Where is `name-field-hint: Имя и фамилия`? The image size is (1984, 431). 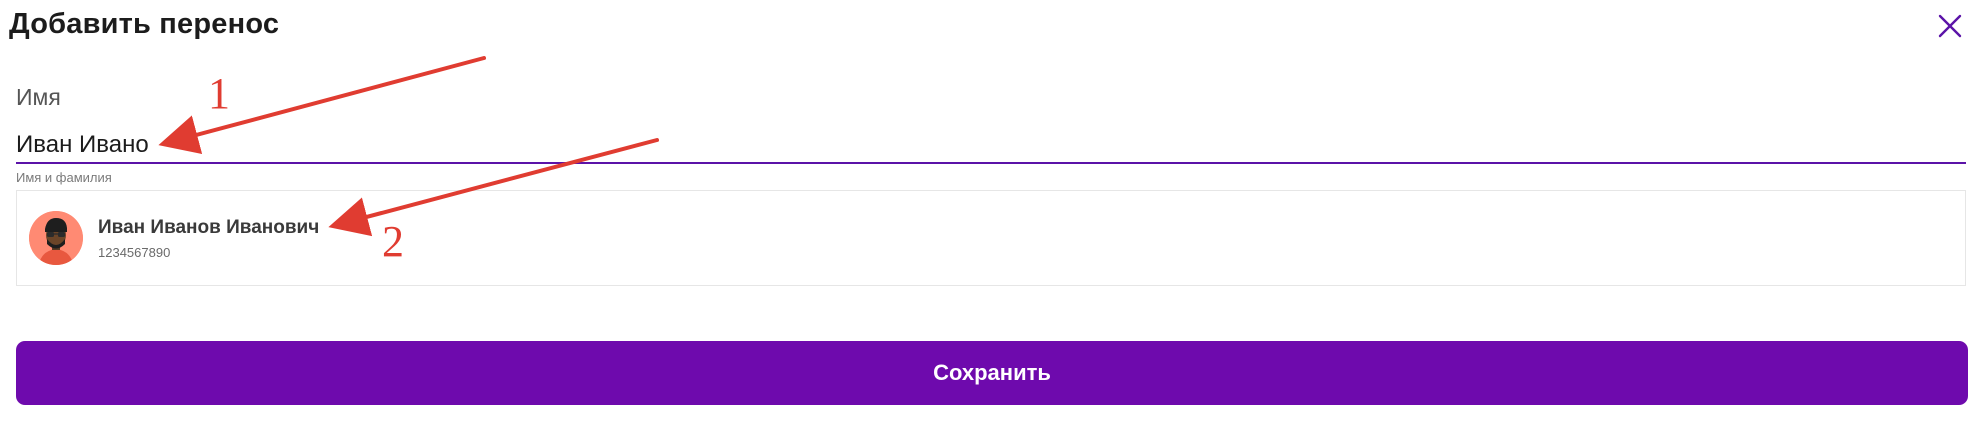 name-field-hint: Имя и фамилия is located at coordinates (64, 177).